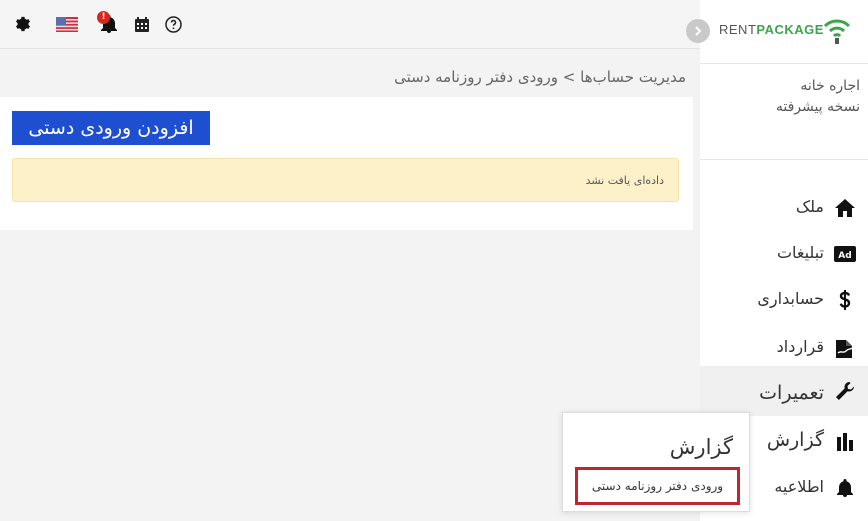 This screenshot has width=868, height=521. I want to click on reports-submenu: گزارش ورودی دفتر روزنامه دستی, so click(656, 462).